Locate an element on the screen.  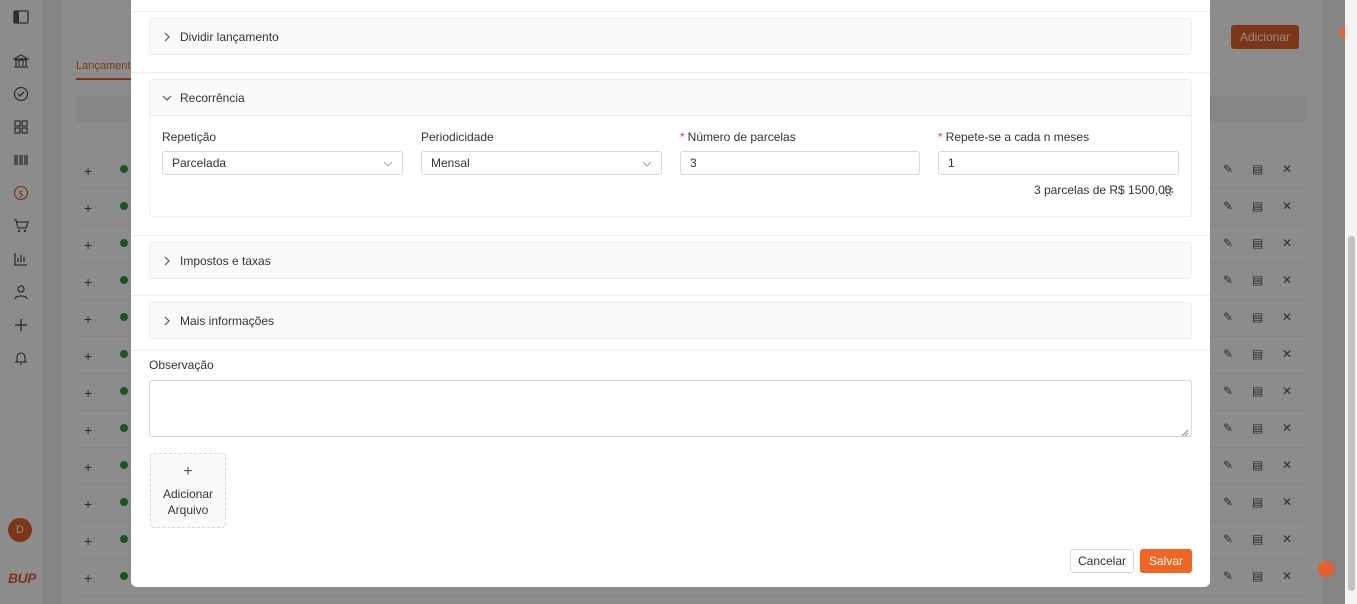
more-info-section: Mais informações is located at coordinates (670, 320).